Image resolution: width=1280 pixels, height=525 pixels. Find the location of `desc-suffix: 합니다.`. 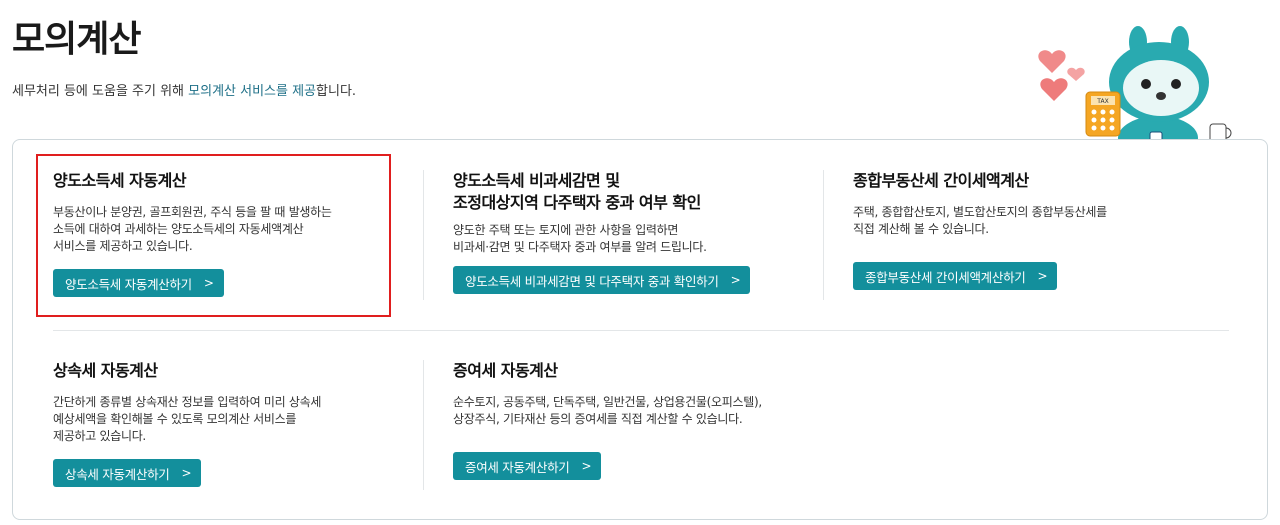

desc-suffix: 합니다. is located at coordinates (336, 91).